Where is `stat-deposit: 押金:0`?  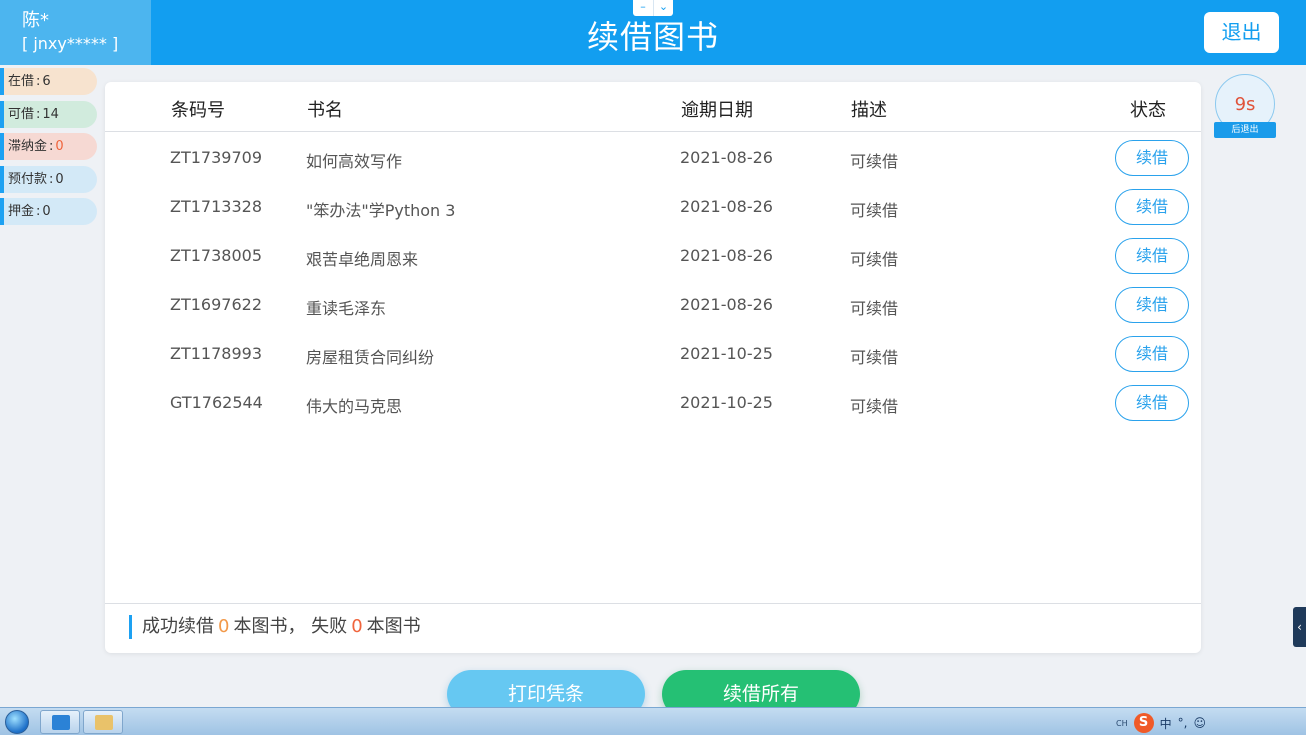
stat-deposit: 押金:0 is located at coordinates (48, 211).